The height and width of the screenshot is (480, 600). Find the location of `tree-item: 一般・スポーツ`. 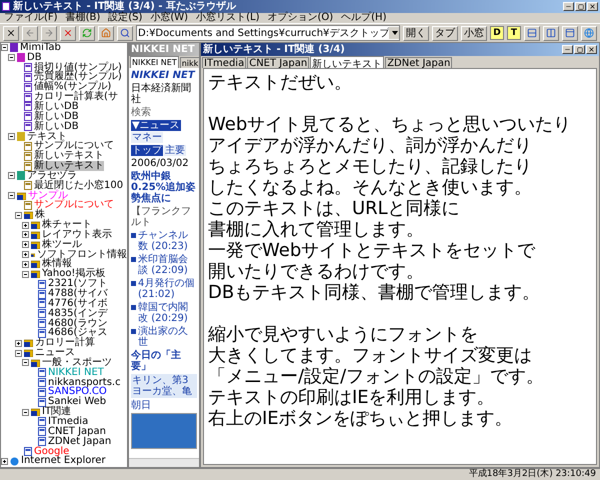

tree-item: 一般・スポーツ is located at coordinates (77, 363).